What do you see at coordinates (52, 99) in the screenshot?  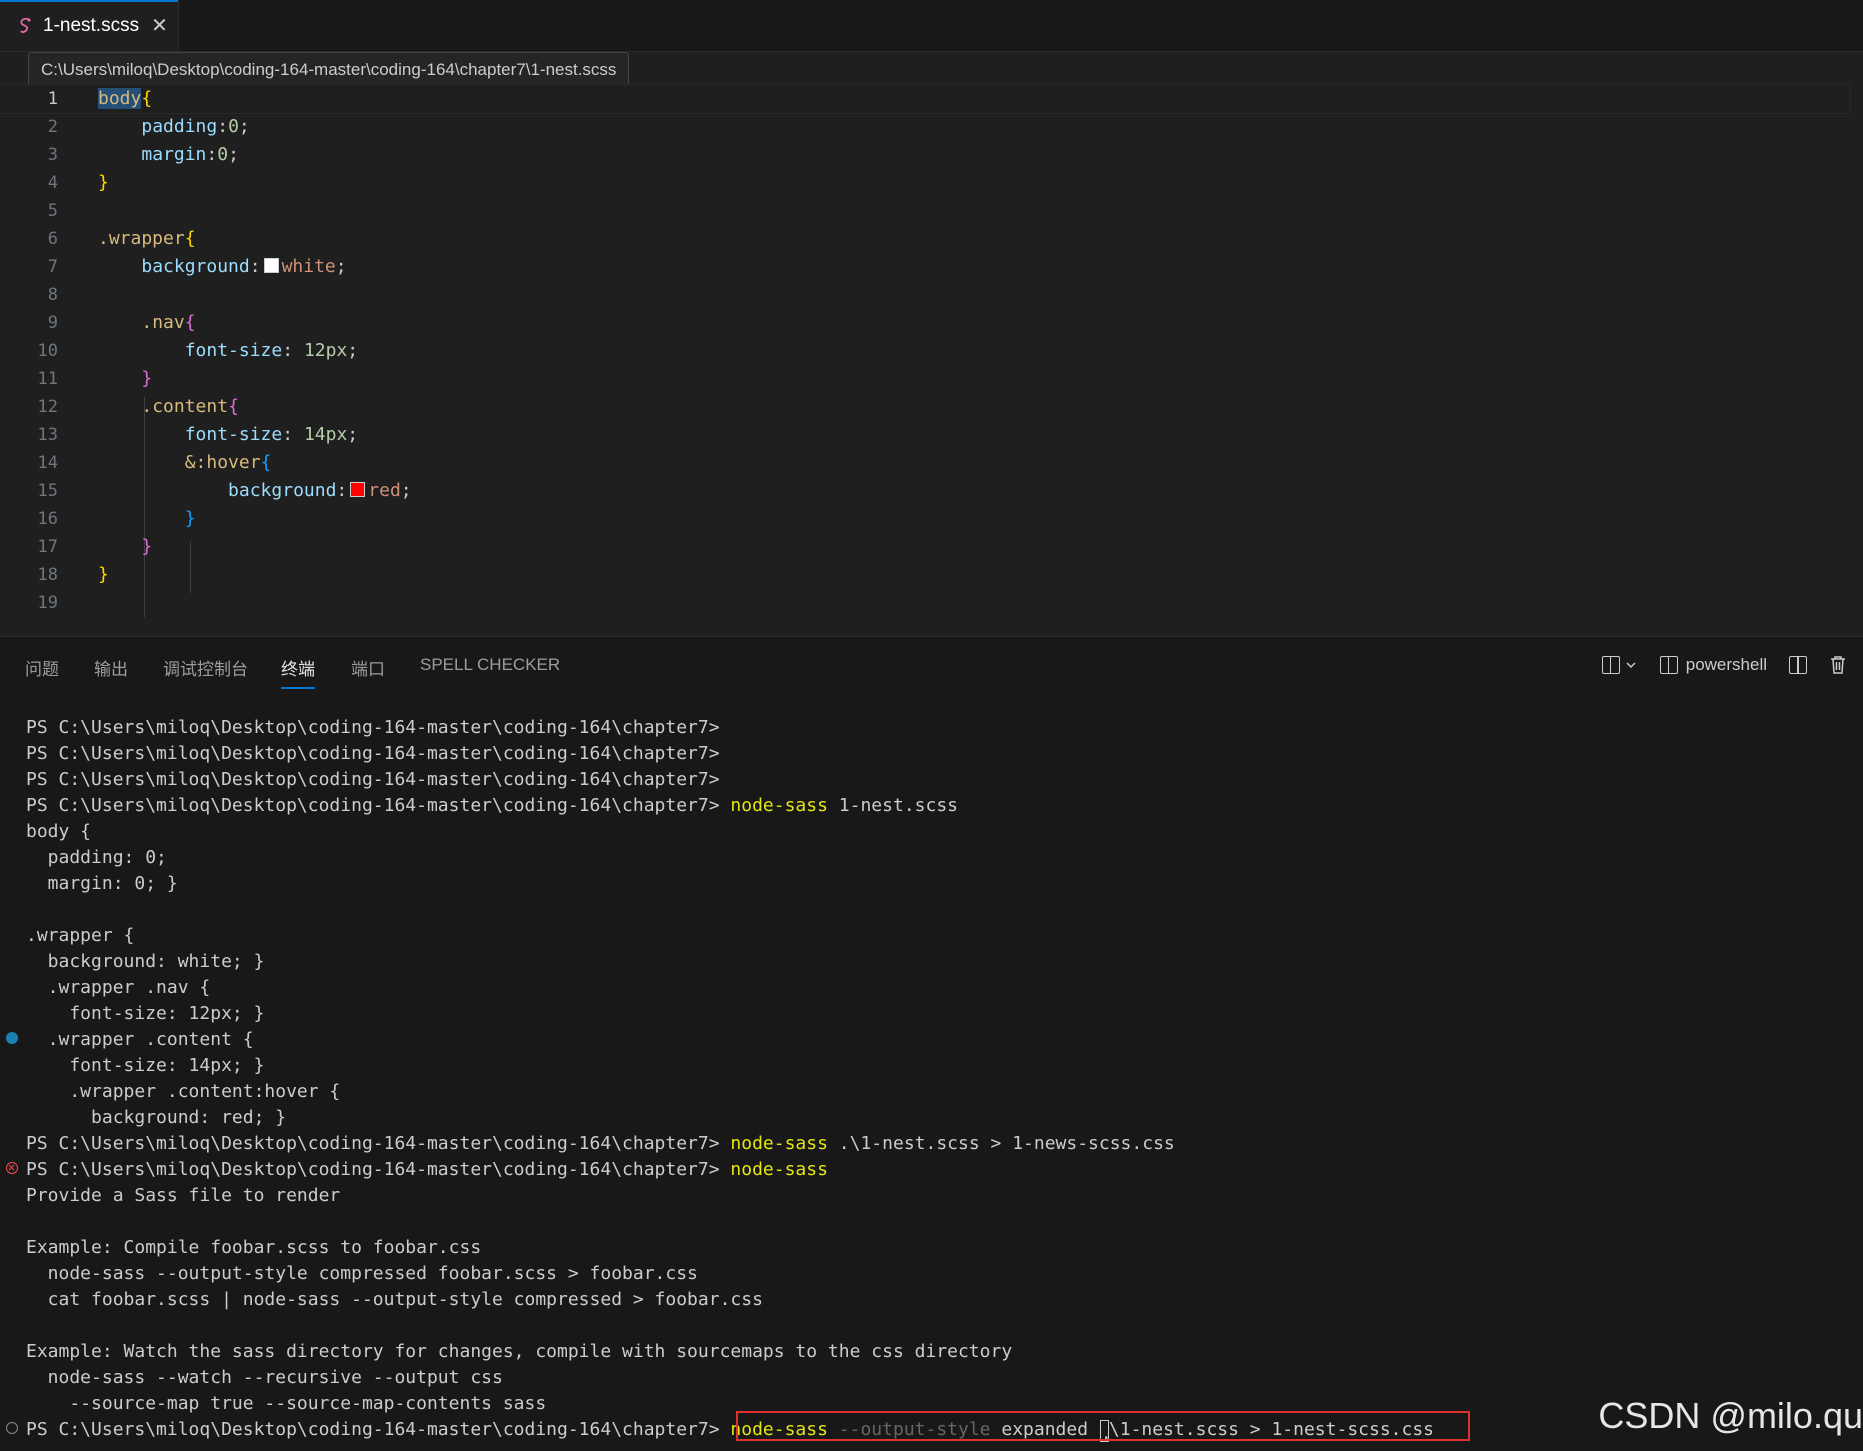 I see `line-number: 1` at bounding box center [52, 99].